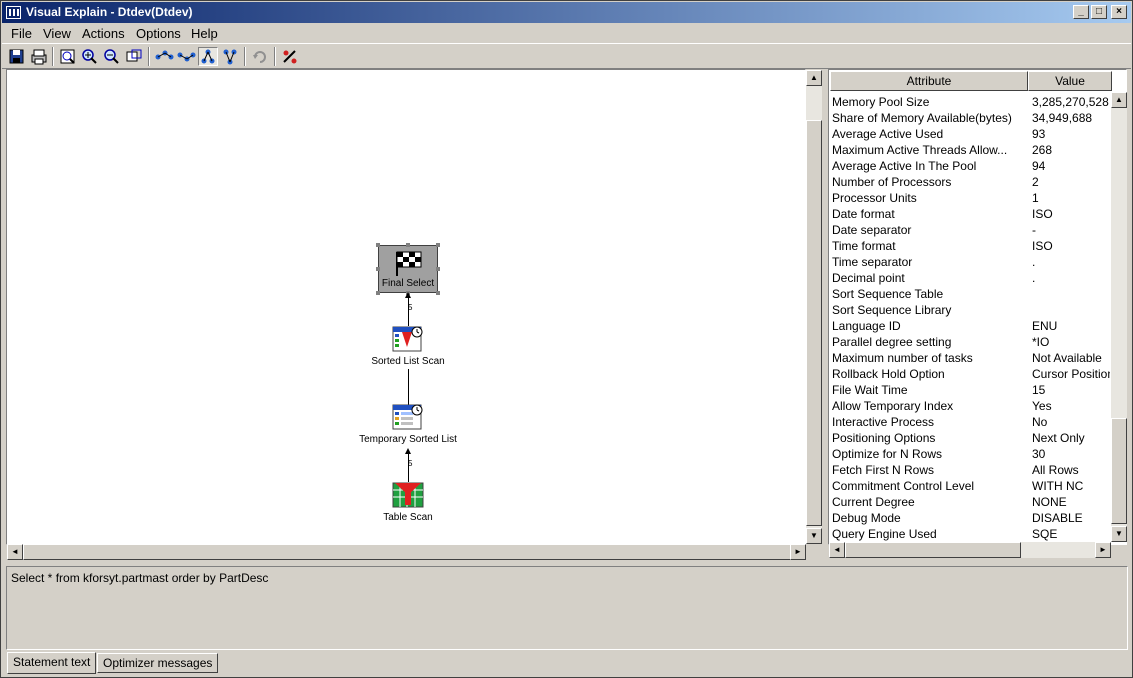 This screenshot has width=1133, height=678. What do you see at coordinates (970, 310) in the screenshot?
I see `table-row: Sort Sequence Library` at bounding box center [970, 310].